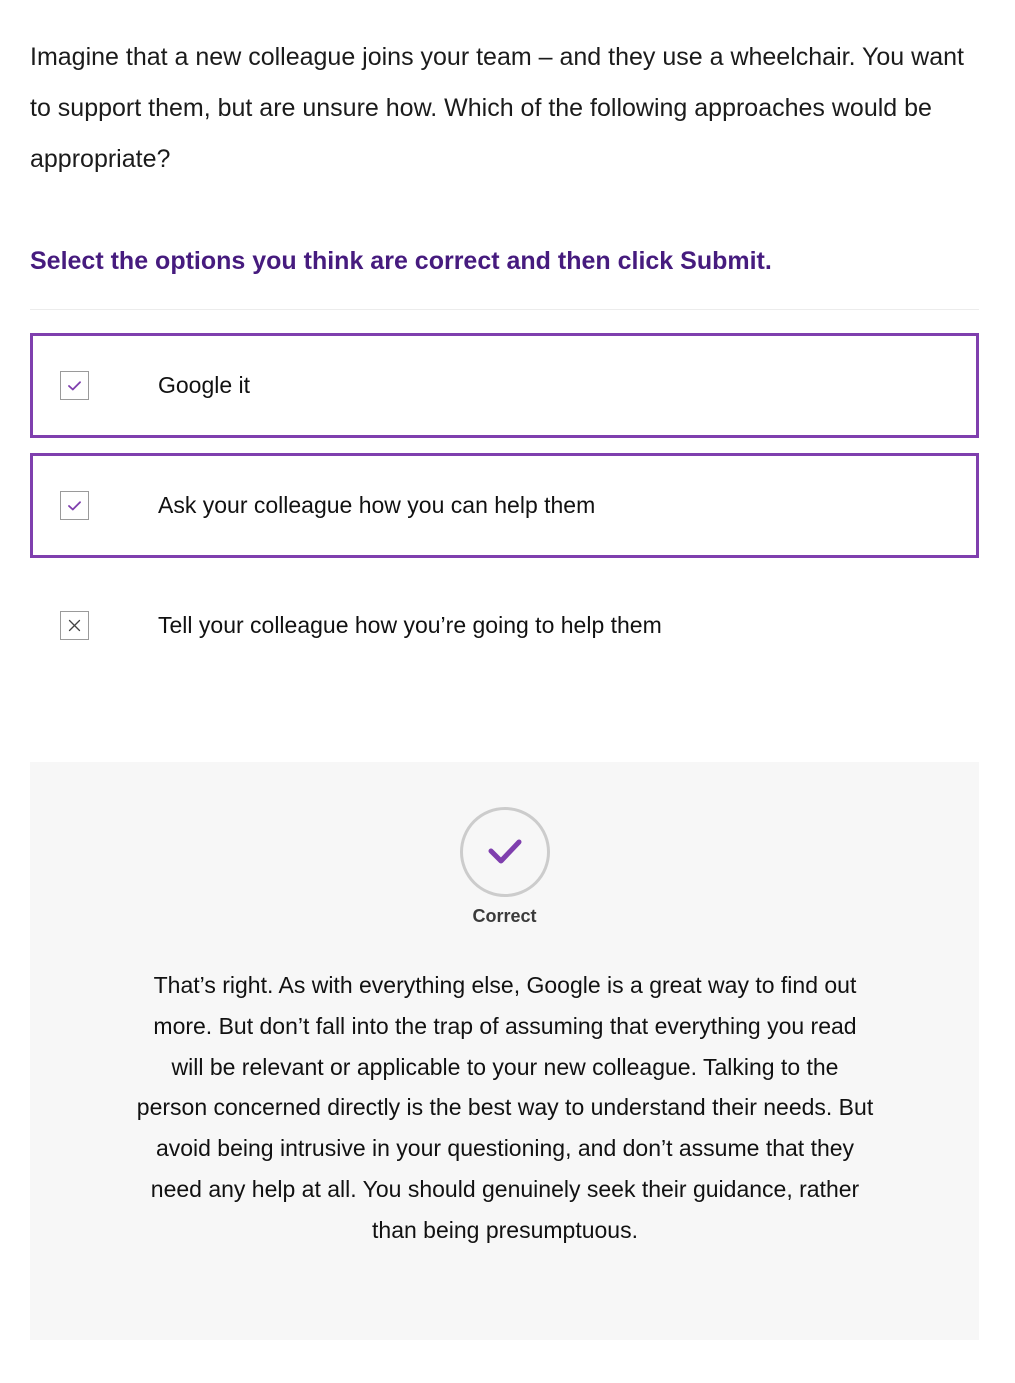  I want to click on feedback-status-label: Correct, so click(504, 916).